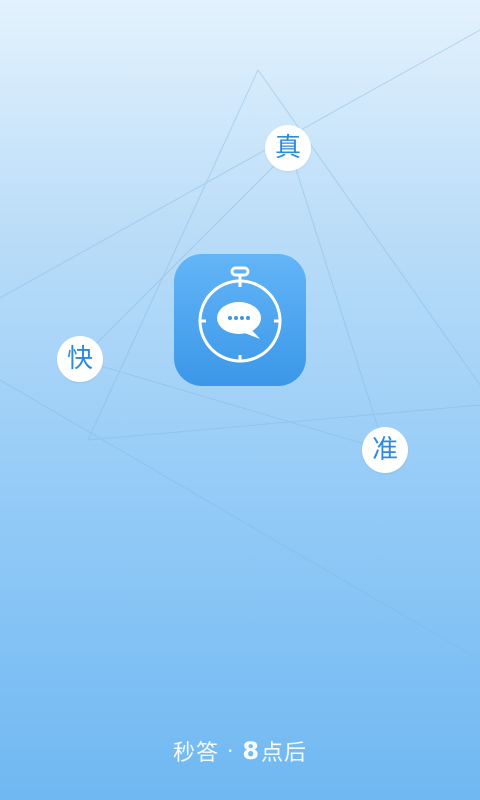  What do you see at coordinates (284, 753) in the screenshot?
I see `partner-text: 点后` at bounding box center [284, 753].